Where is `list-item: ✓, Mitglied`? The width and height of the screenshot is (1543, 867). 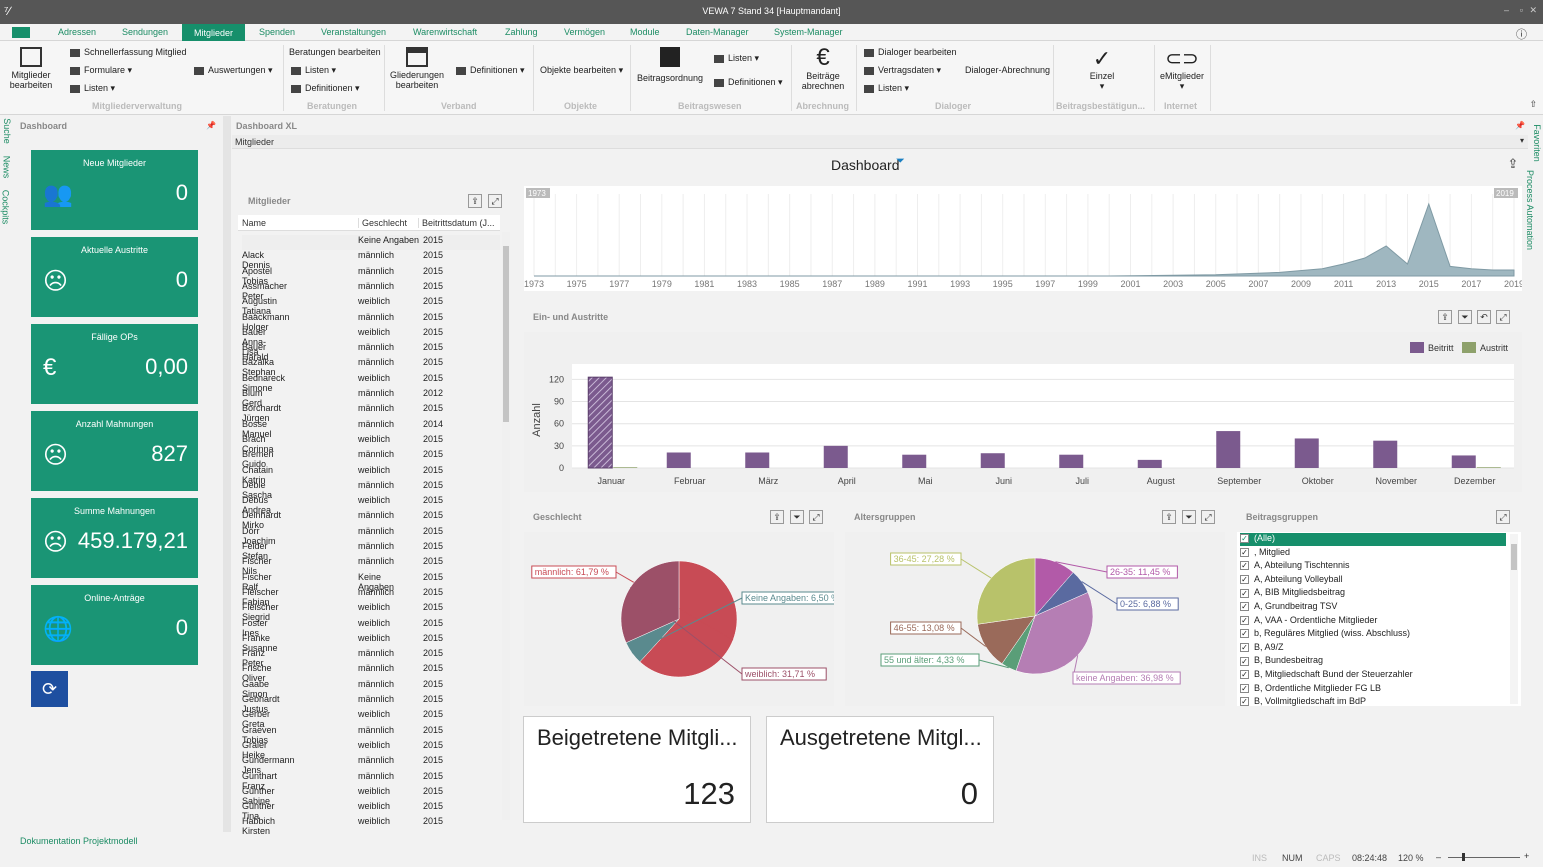 list-item: ✓, Mitglied is located at coordinates (1265, 553).